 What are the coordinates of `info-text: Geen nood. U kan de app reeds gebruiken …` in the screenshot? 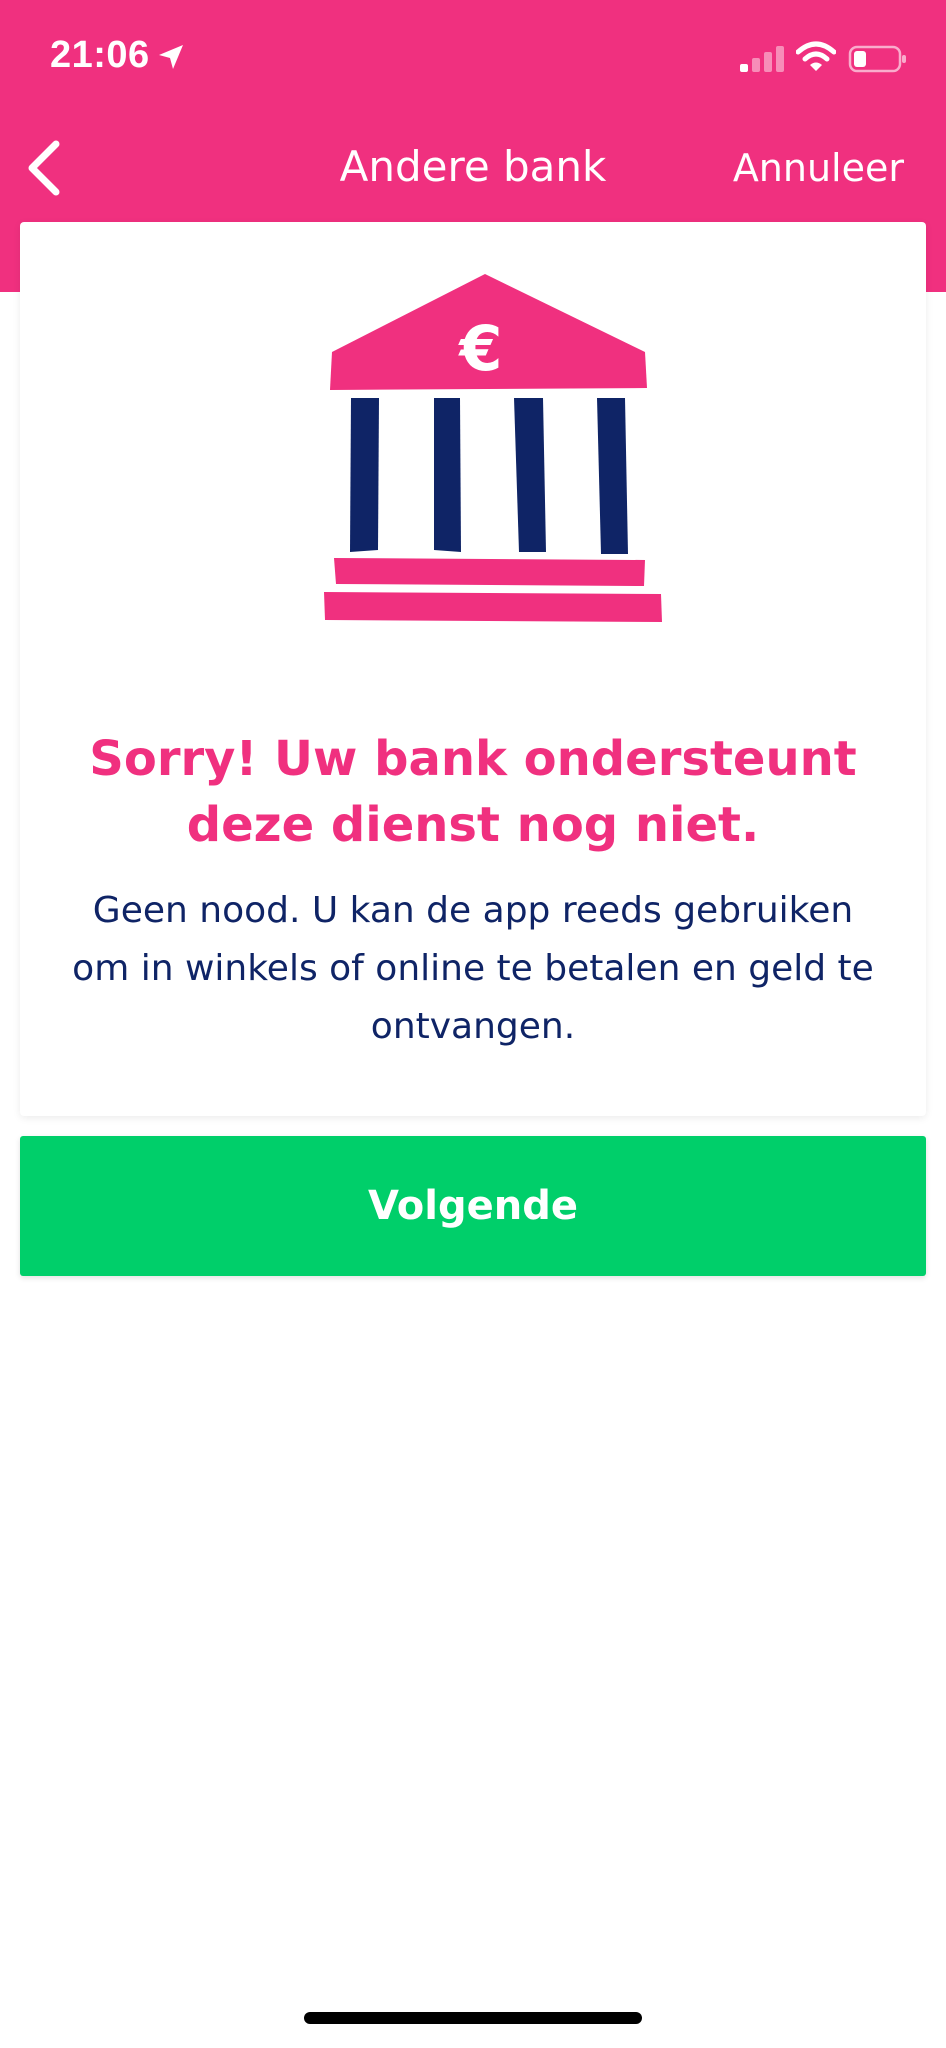 It's located at (473, 968).